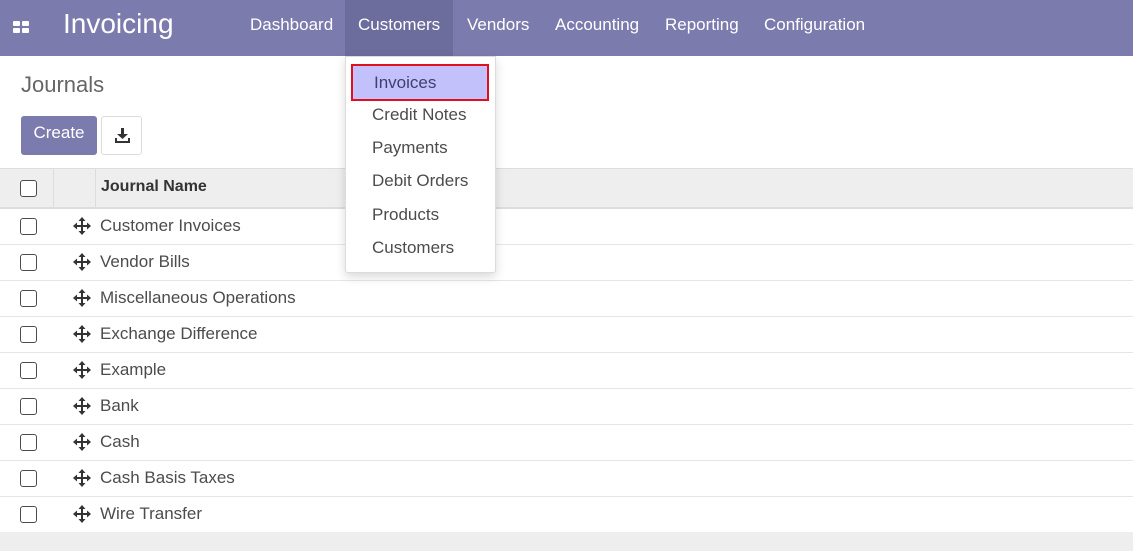 The image size is (1133, 551). I want to click on table-row: Customer Invoices, so click(566, 227).